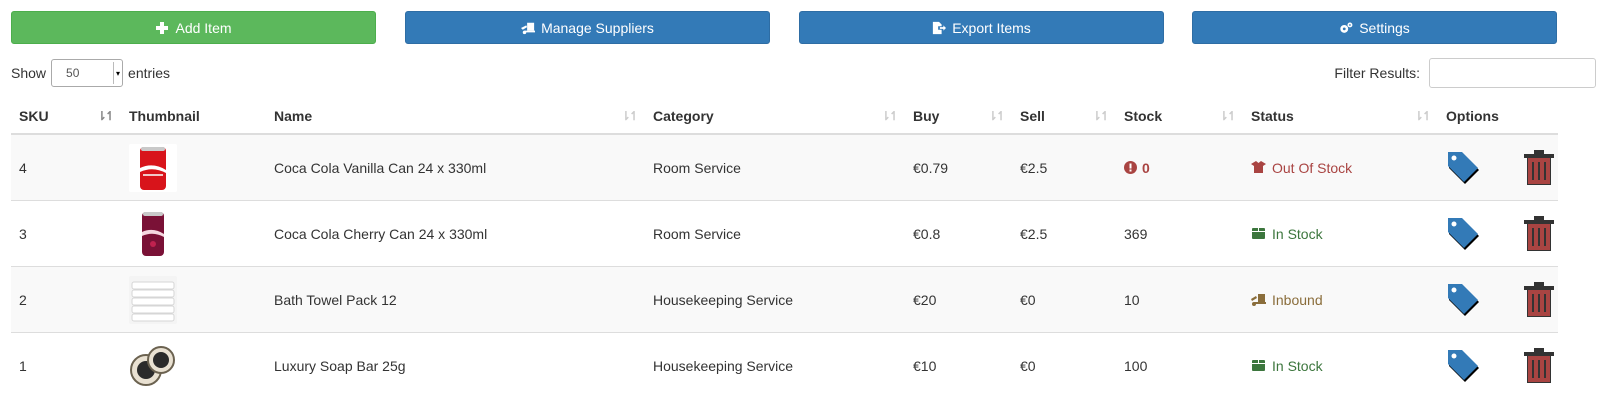 Image resolution: width=1607 pixels, height=403 pixels. Describe the element at coordinates (117, 73) in the screenshot. I see `chevron-down-icon: ▾` at that location.